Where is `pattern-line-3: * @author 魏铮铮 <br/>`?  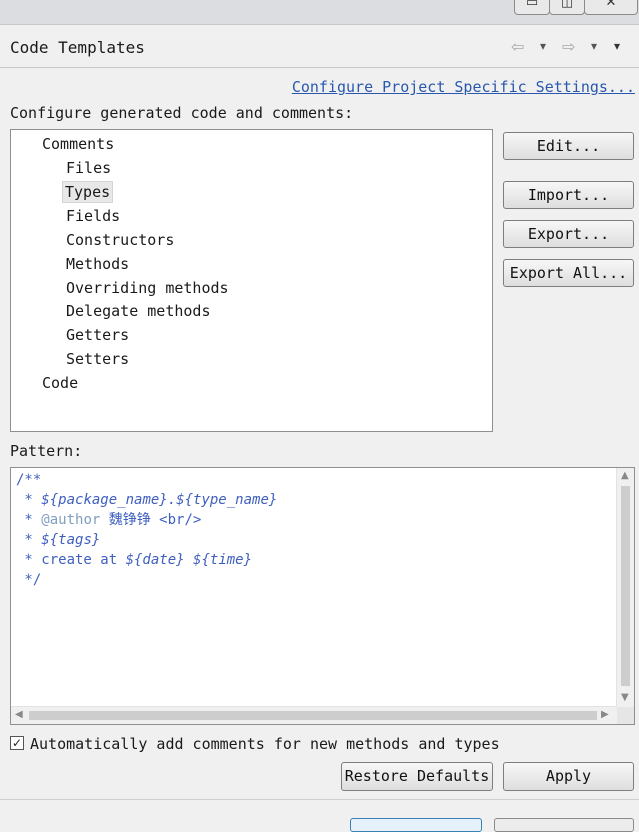
pattern-line-3: * @author 魏铮铮 <br/> is located at coordinates (109, 520).